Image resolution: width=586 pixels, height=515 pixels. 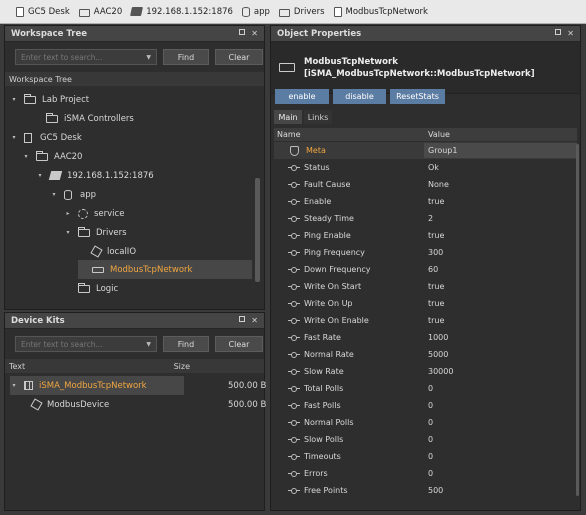 What do you see at coordinates (322, 405) in the screenshot?
I see `property-name: Fast Polls` at bounding box center [322, 405].